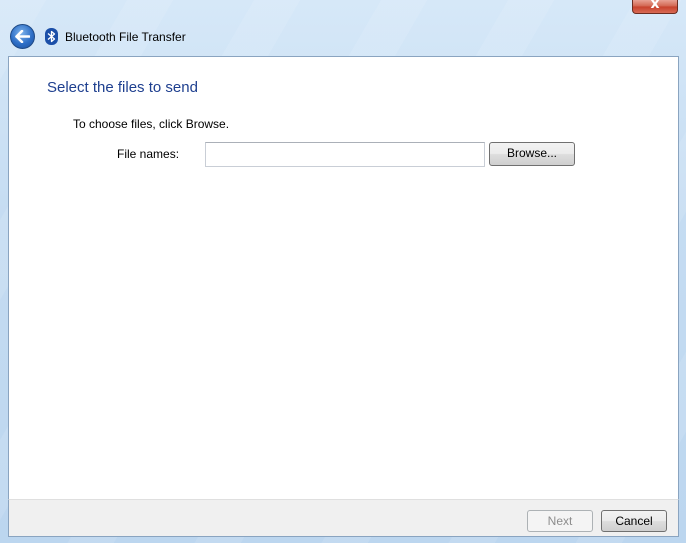 The height and width of the screenshot is (543, 686). I want to click on wizard-footer: Next Cancel, so click(343, 518).